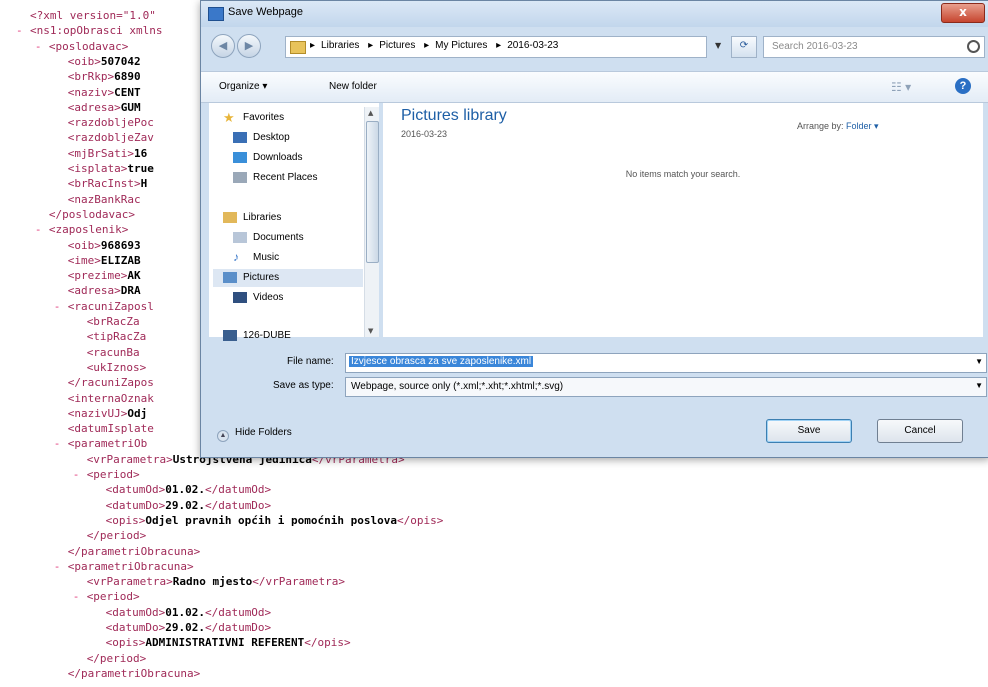 This screenshot has height=687, width=988. What do you see at coordinates (261, 277) in the screenshot?
I see `nav-label: Pictures` at bounding box center [261, 277].